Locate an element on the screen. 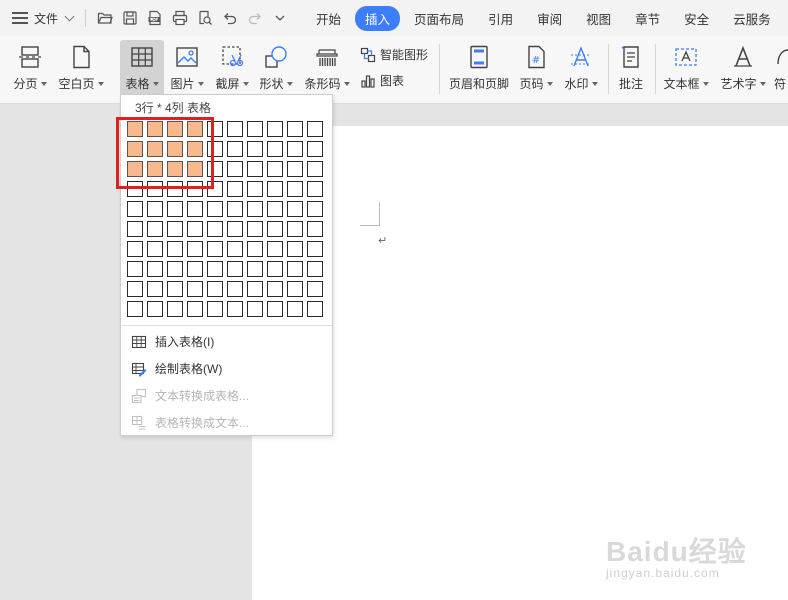 The image size is (788, 600). table-size-grid is located at coordinates (225, 219).